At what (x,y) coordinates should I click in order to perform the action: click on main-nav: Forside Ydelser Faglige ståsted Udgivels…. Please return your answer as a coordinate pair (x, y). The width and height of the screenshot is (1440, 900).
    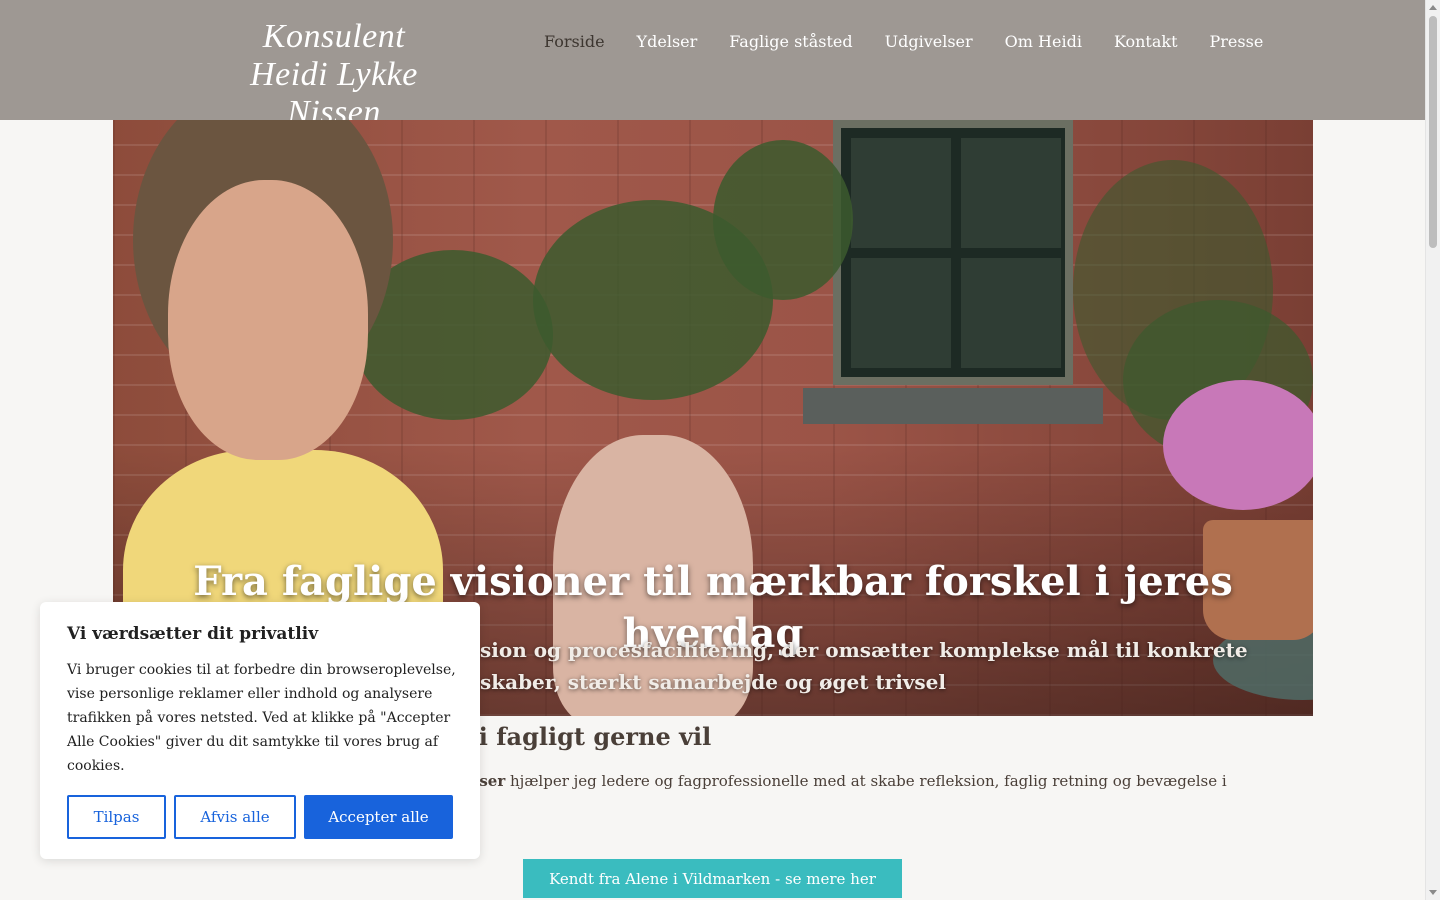
    Looking at the image, I should click on (903, 42).